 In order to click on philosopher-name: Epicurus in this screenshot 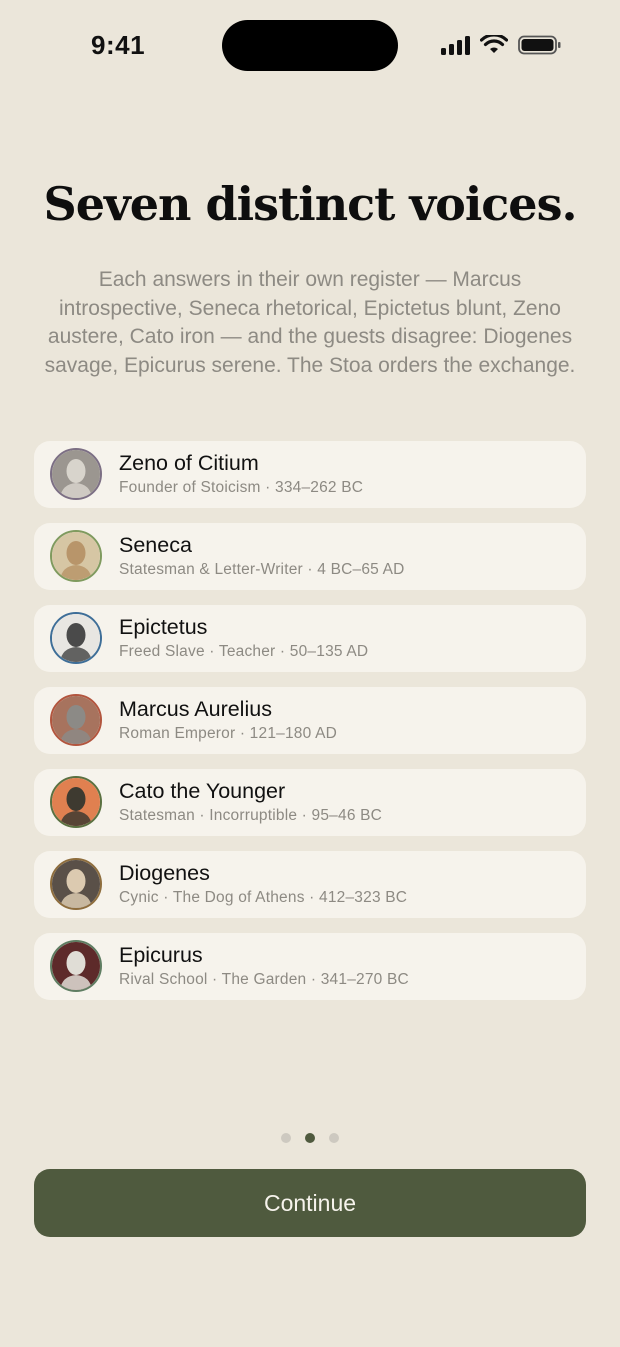, I will do `click(161, 955)`.